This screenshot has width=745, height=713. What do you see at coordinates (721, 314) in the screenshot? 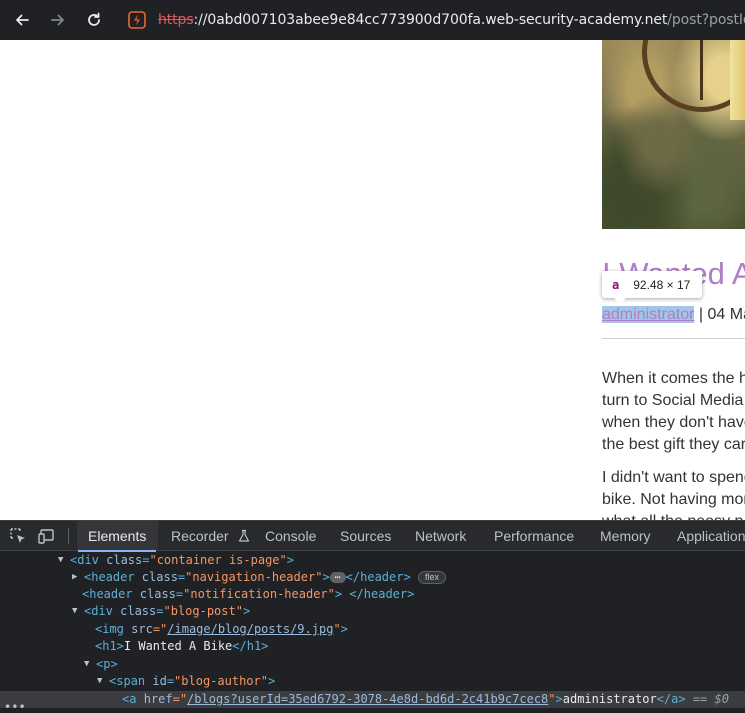
I see `post-date: | 04 Ma` at bounding box center [721, 314].